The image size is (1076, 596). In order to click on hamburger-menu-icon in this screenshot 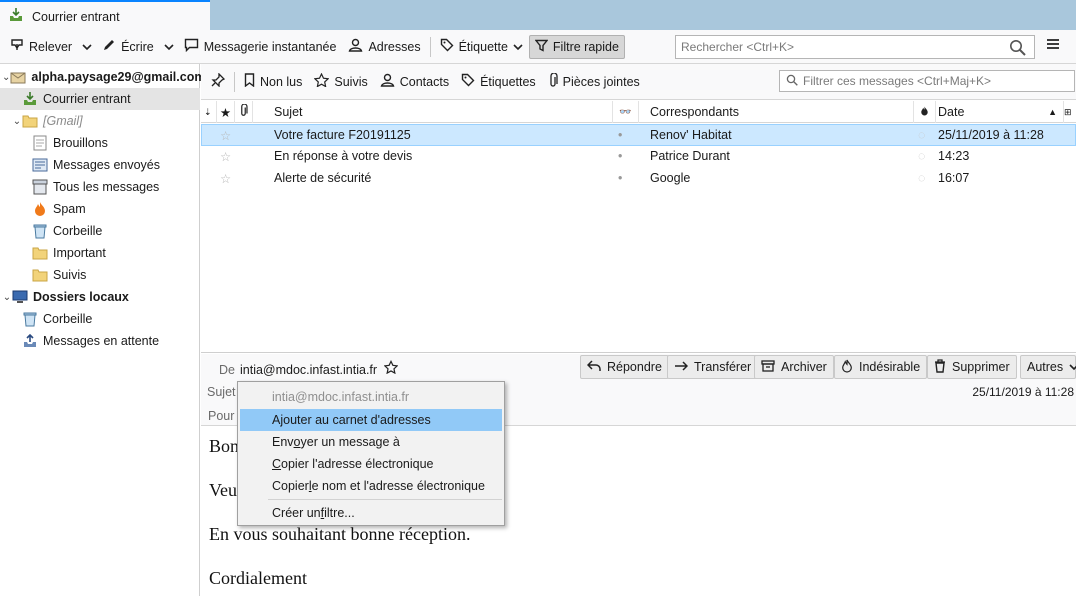, I will do `click(1053, 45)`.